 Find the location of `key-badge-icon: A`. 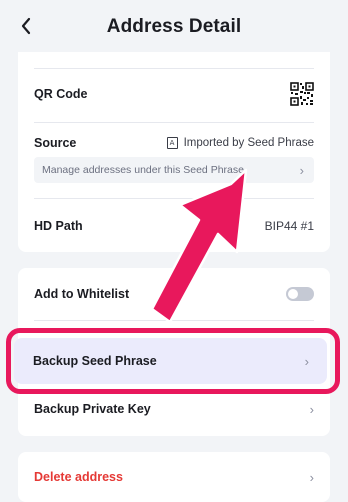

key-badge-icon: A is located at coordinates (172, 143).